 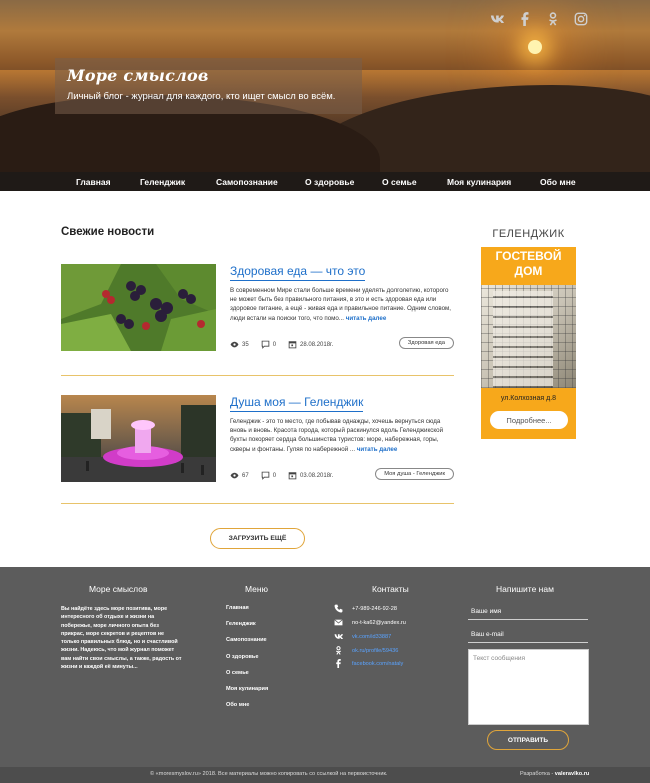 What do you see at coordinates (317, 475) in the screenshot?
I see `date-value: 03.08.2018г.` at bounding box center [317, 475].